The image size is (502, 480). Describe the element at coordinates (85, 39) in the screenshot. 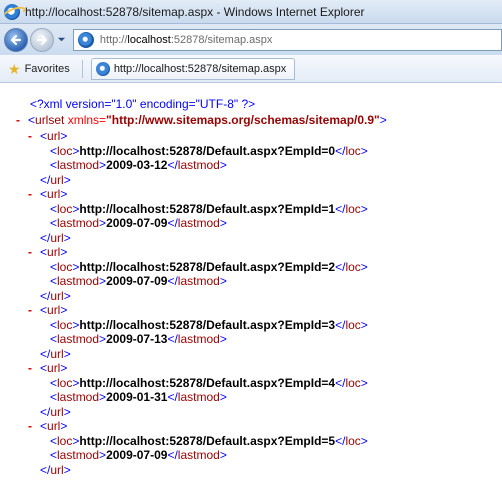

I see `page-icon` at that location.